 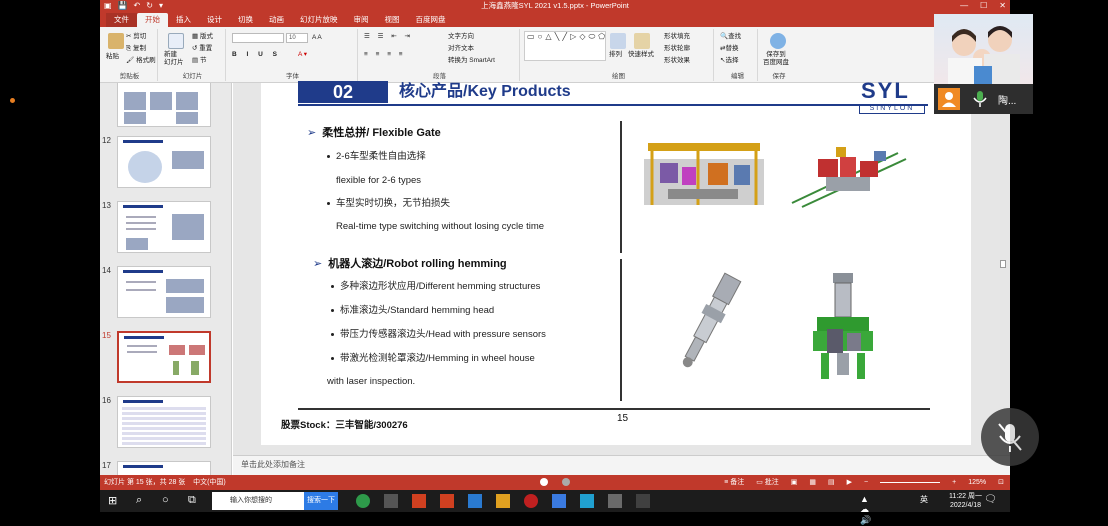 I want to click on slideshow-view-icon: ▶, so click(x=849, y=482).